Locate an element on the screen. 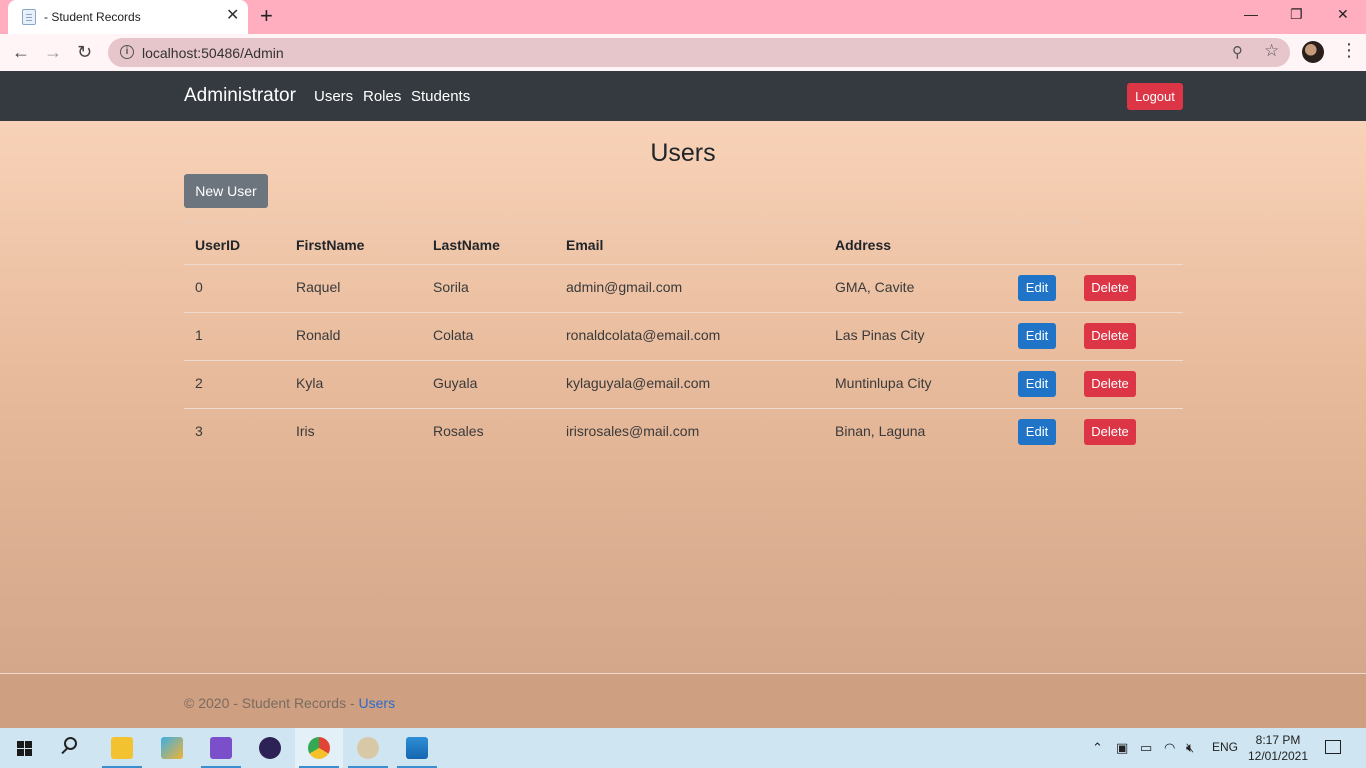 The image size is (1366, 768). file-explorer-icon is located at coordinates (122, 748).